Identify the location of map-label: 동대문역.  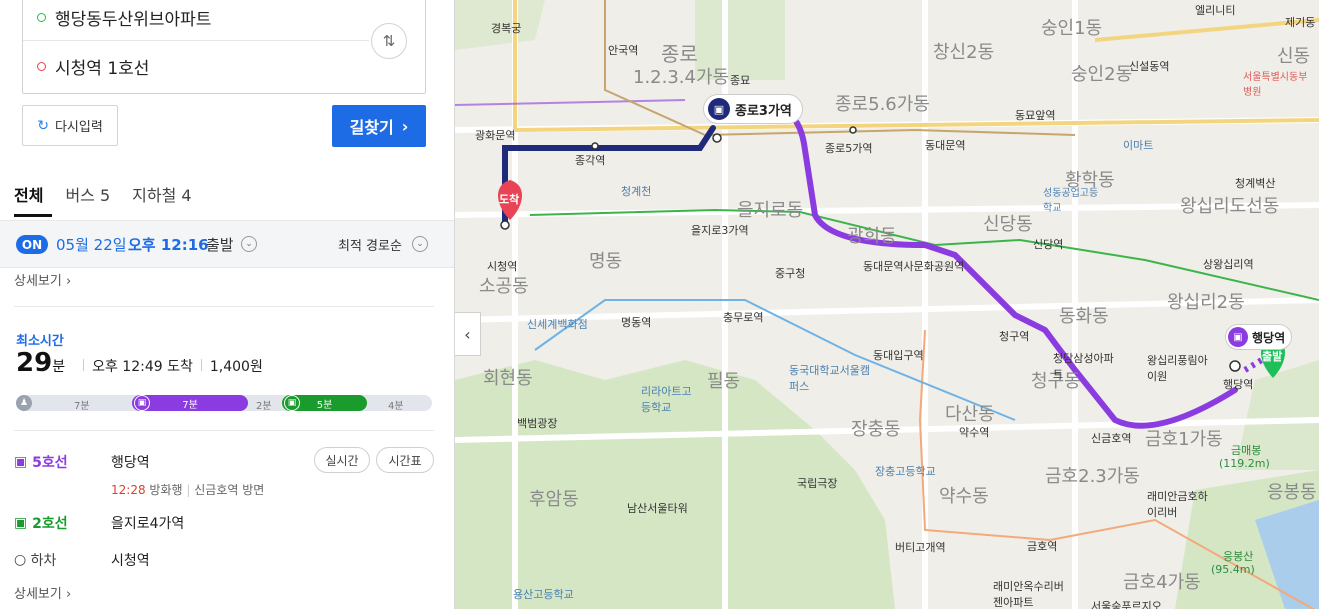
(945, 145).